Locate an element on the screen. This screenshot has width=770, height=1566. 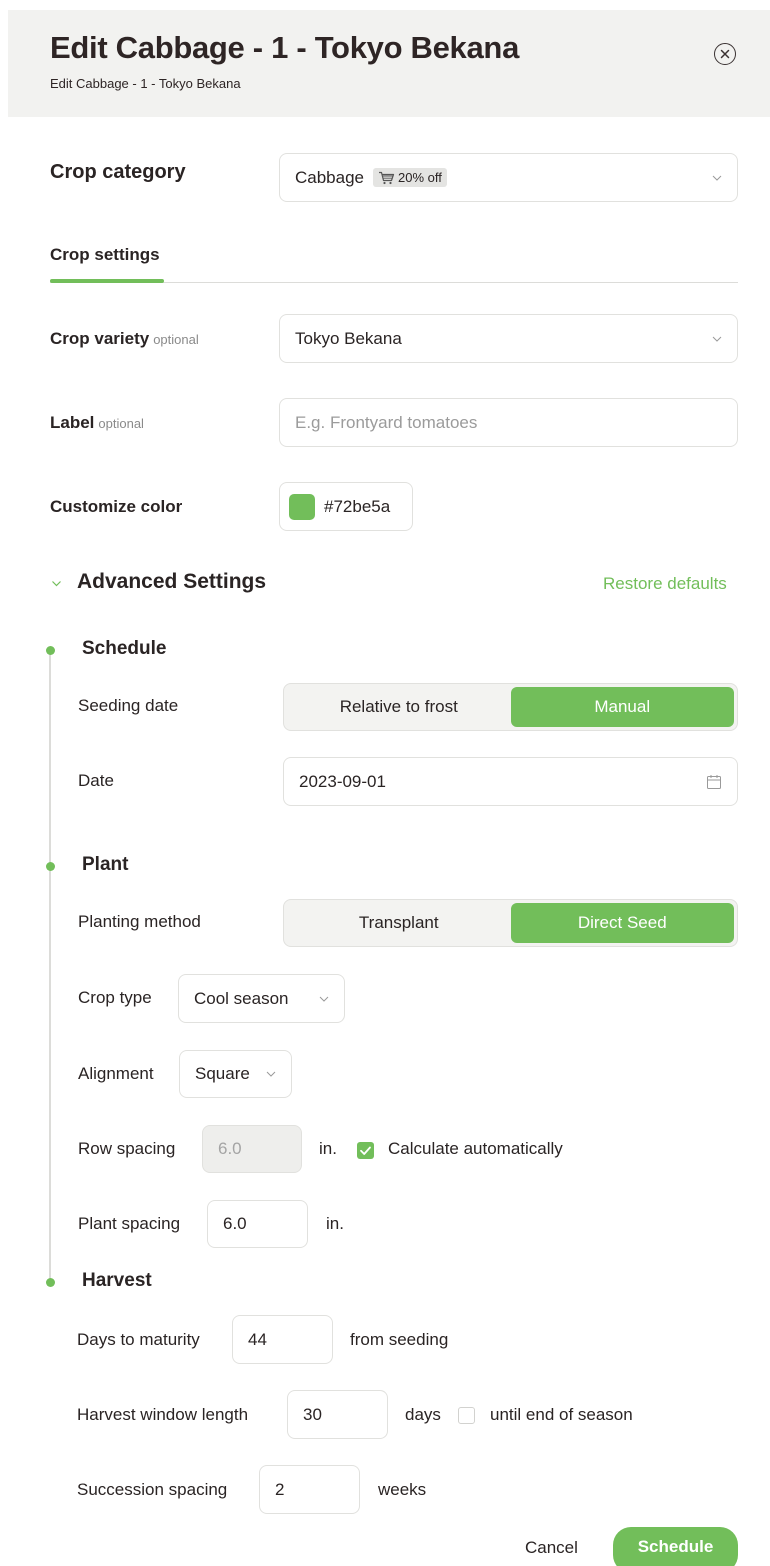
crop-variety-label: Crop variety optional is located at coordinates (124, 339).